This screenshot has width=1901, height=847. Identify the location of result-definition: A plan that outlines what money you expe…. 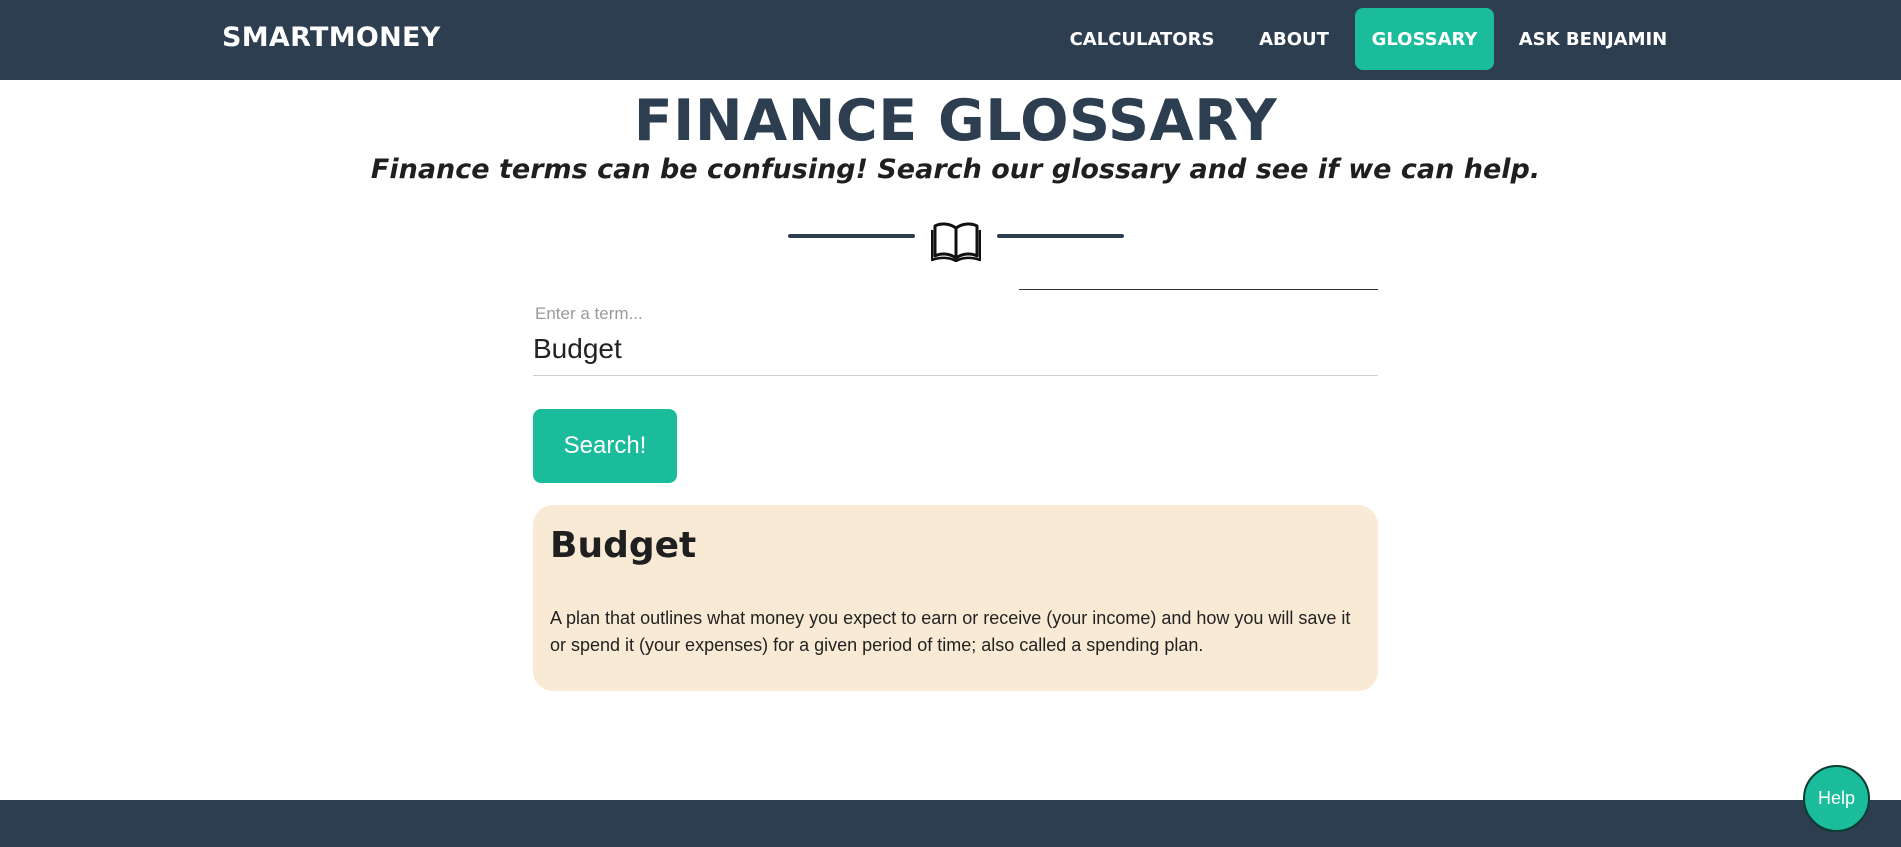
(950, 631).